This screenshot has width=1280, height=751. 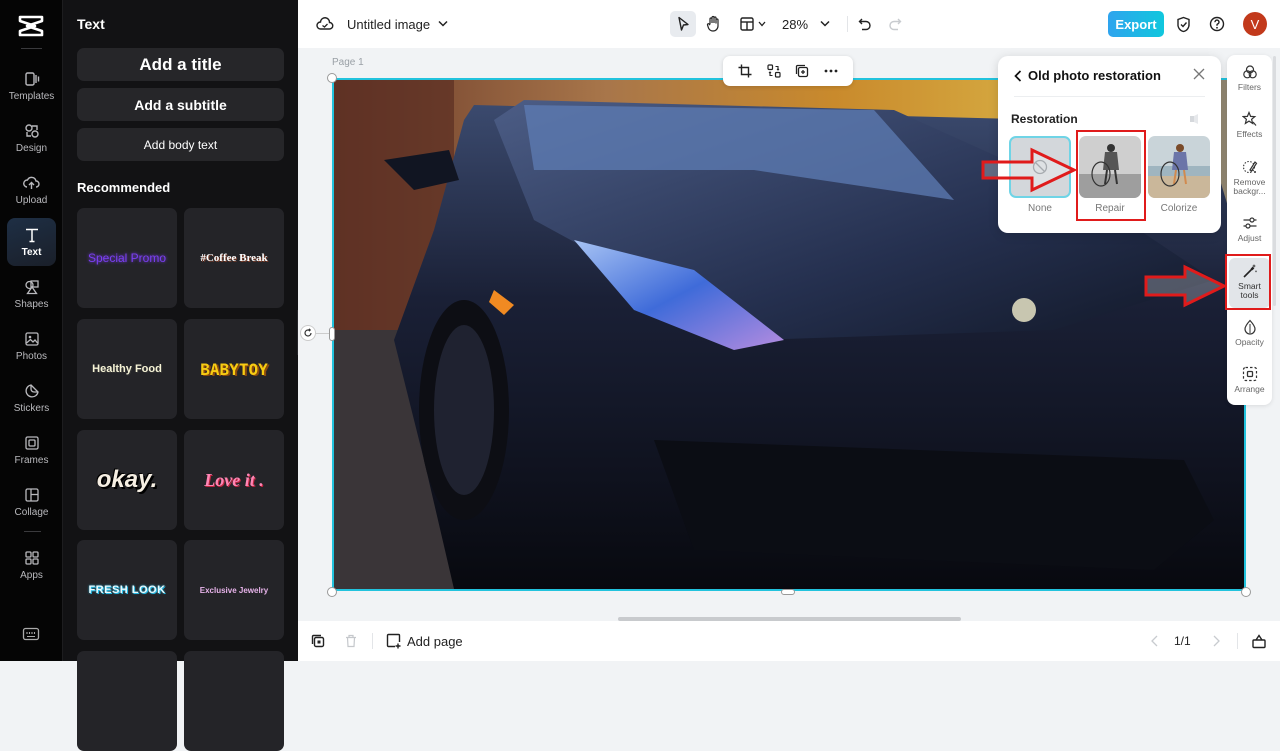 I want to click on rail-item-stickers: Stickers, so click(x=31, y=401).